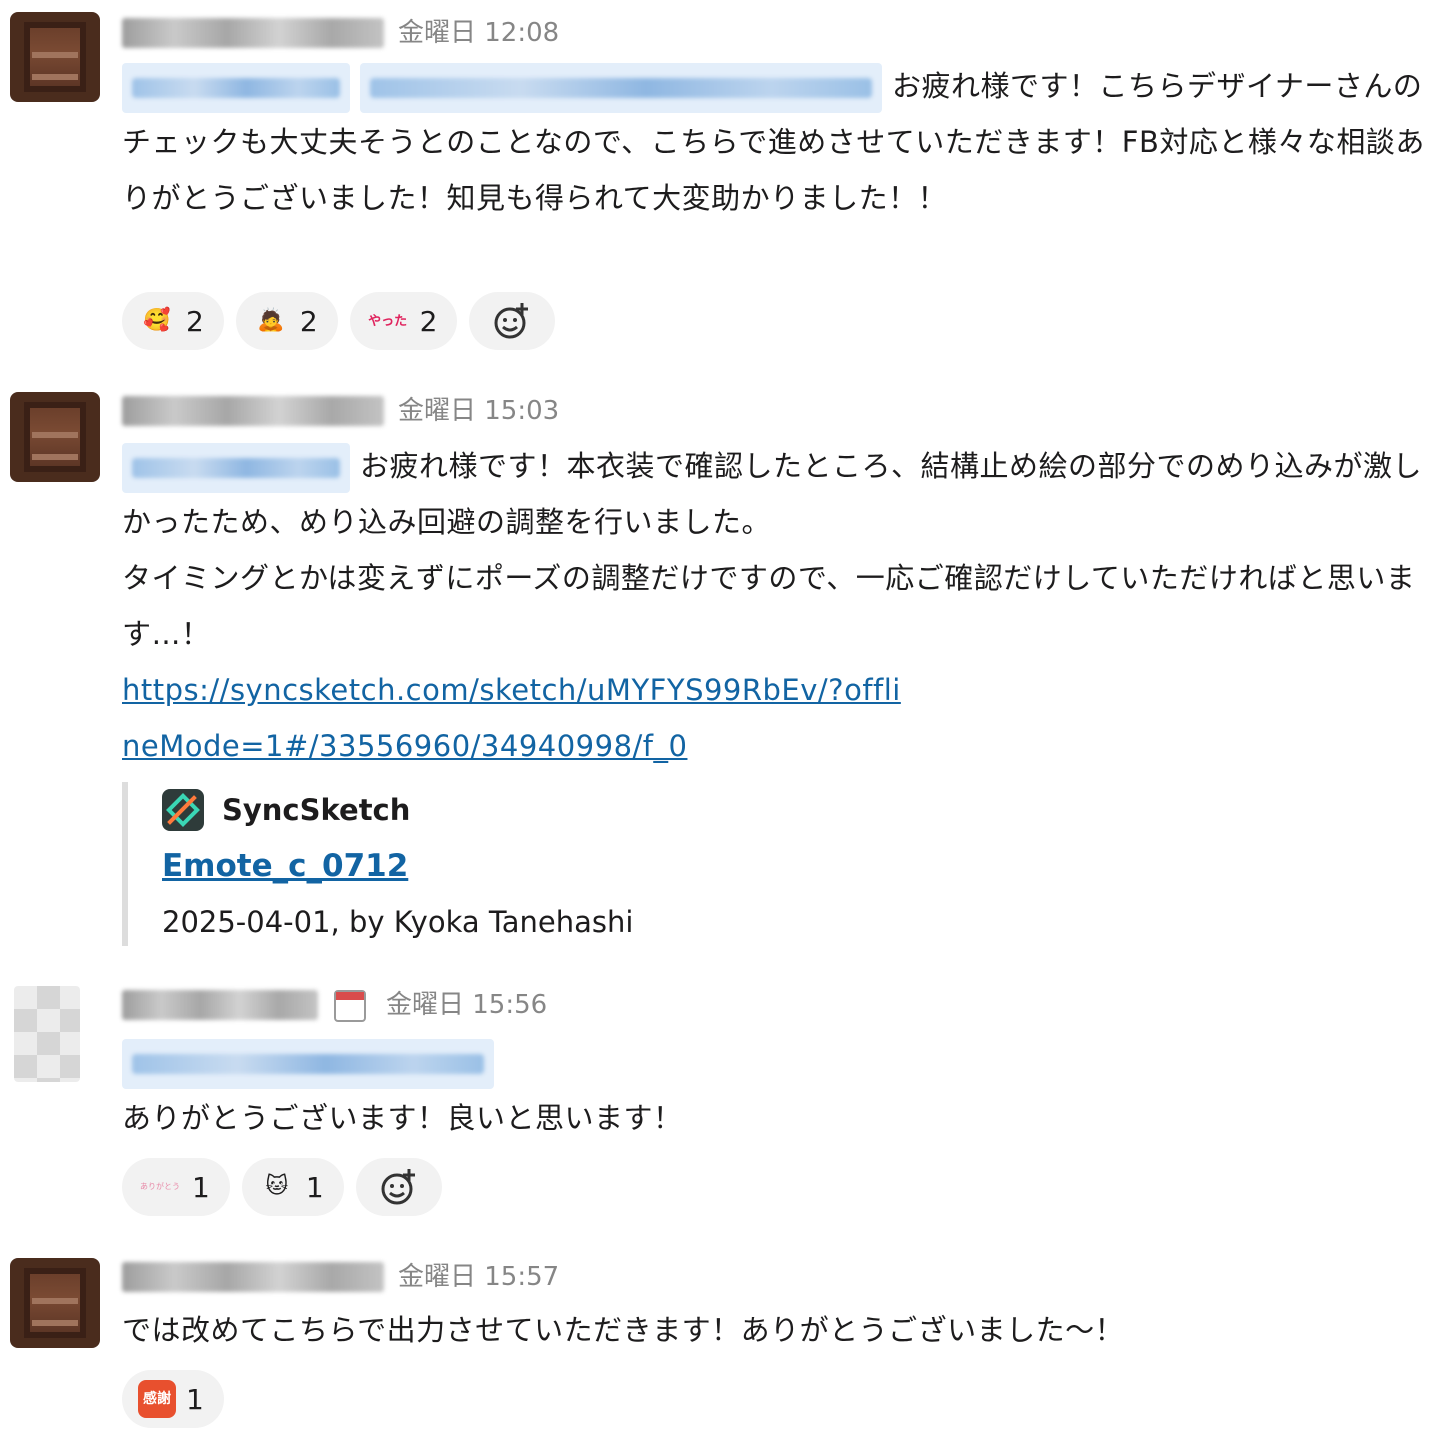 The image size is (1440, 1453). What do you see at coordinates (402, 1118) in the screenshot?
I see `message-body: ありがとうございます！良いと思います！` at bounding box center [402, 1118].